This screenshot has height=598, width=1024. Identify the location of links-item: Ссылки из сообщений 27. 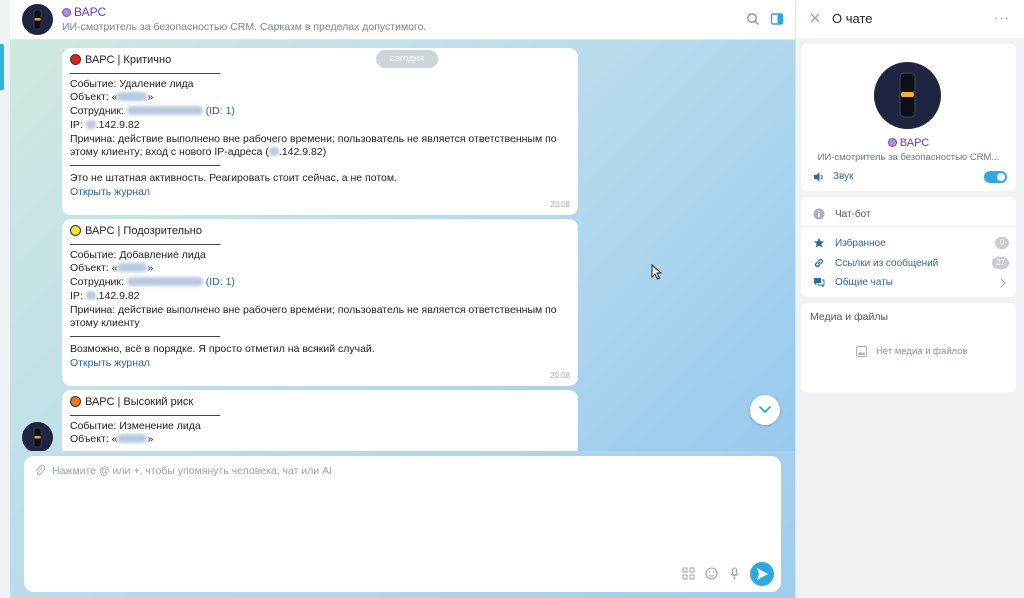
(911, 264).